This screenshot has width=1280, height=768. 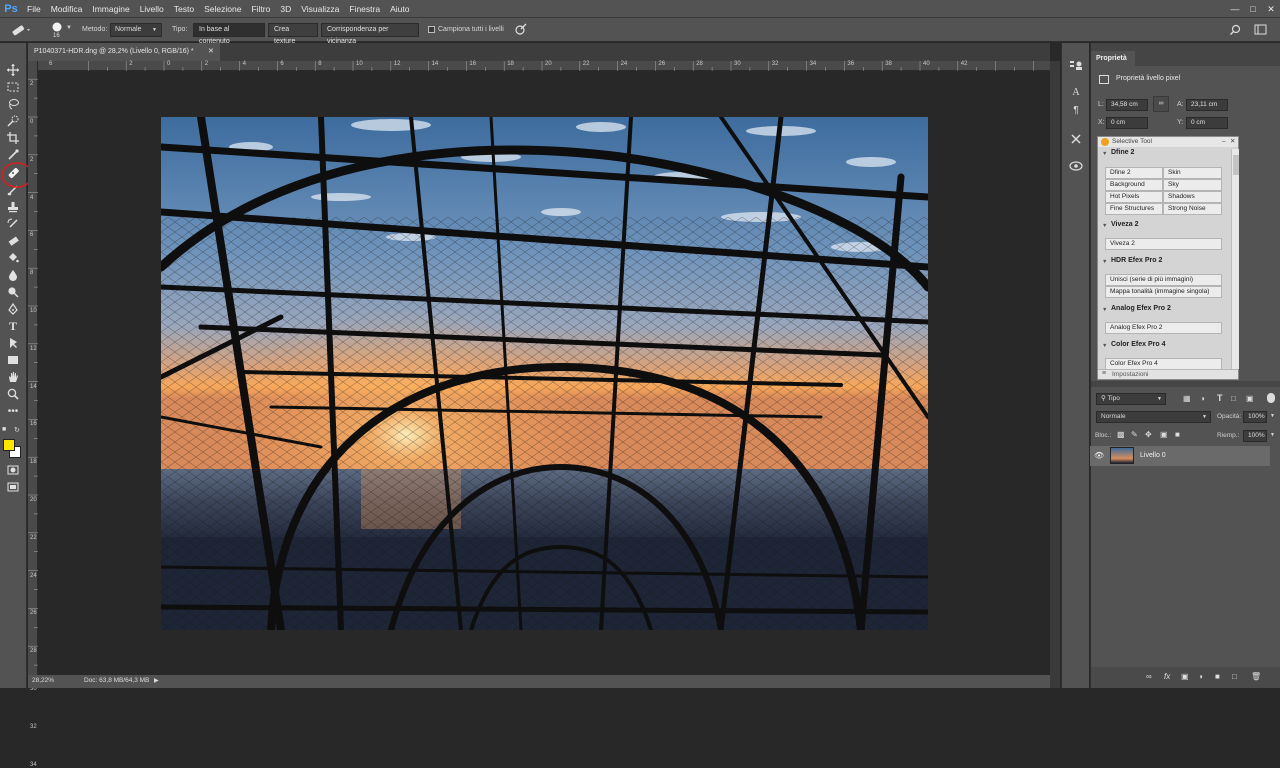 I want to click on filter-toggle, so click(x=1271, y=398).